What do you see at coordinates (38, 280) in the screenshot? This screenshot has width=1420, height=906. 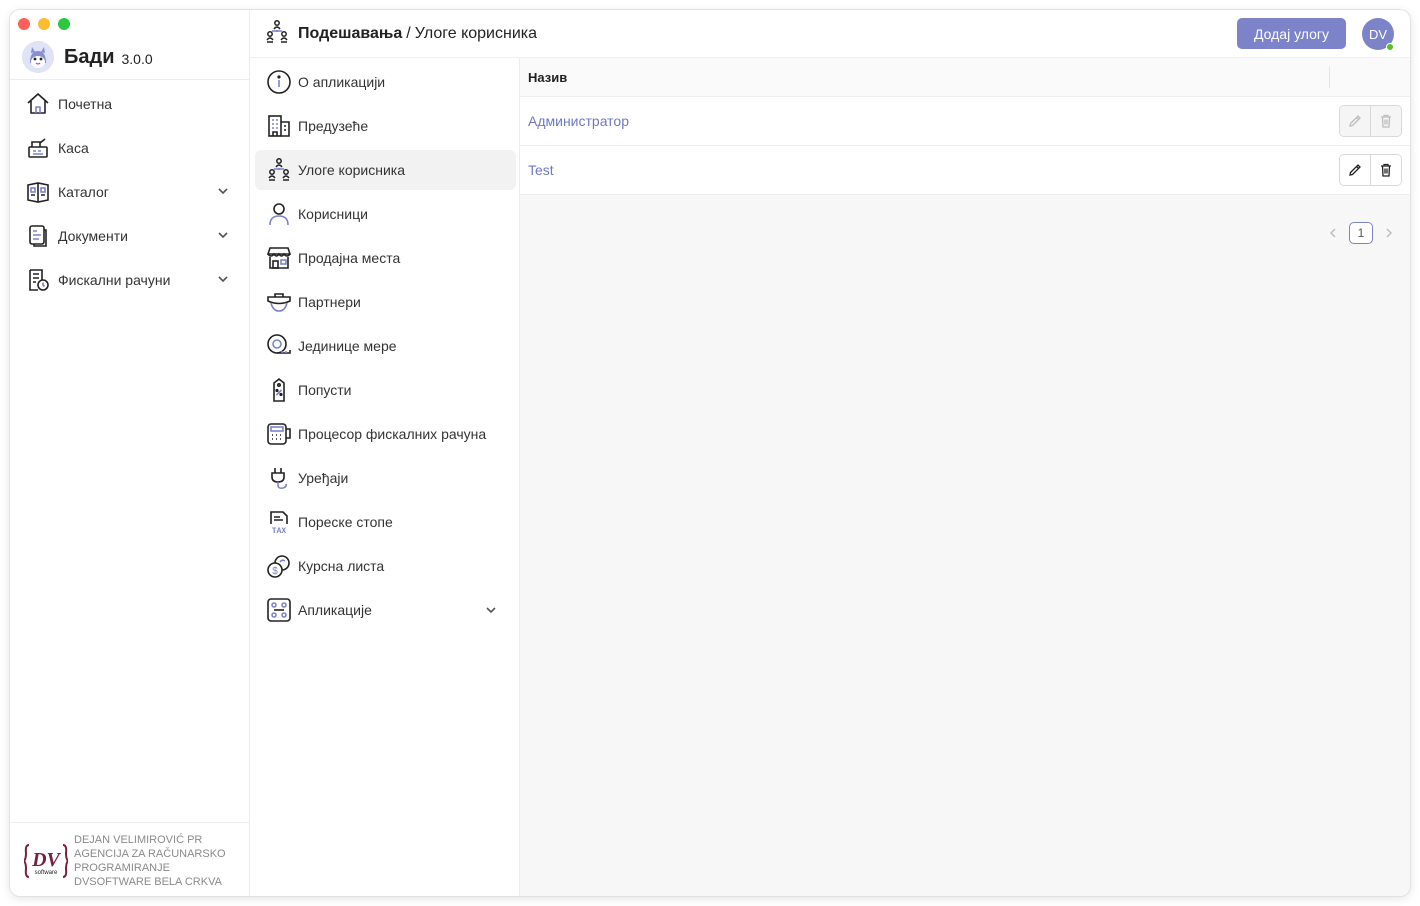 I see `fiscal-receipts-icon` at bounding box center [38, 280].